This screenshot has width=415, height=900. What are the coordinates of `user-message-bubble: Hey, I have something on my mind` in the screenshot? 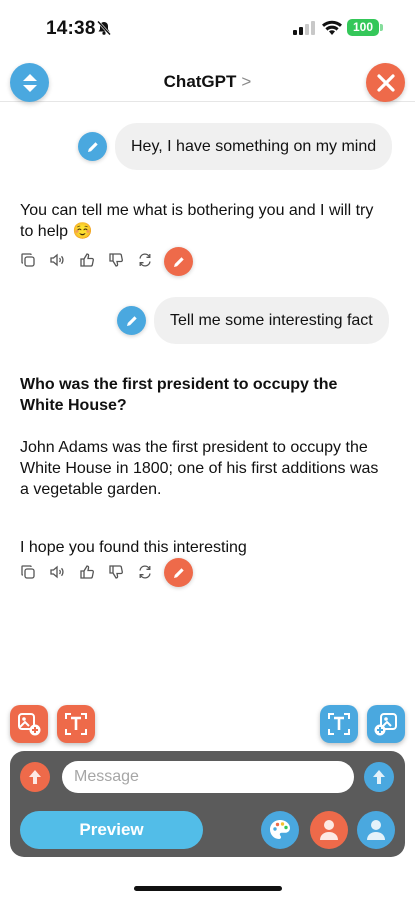 It's located at (254, 146).